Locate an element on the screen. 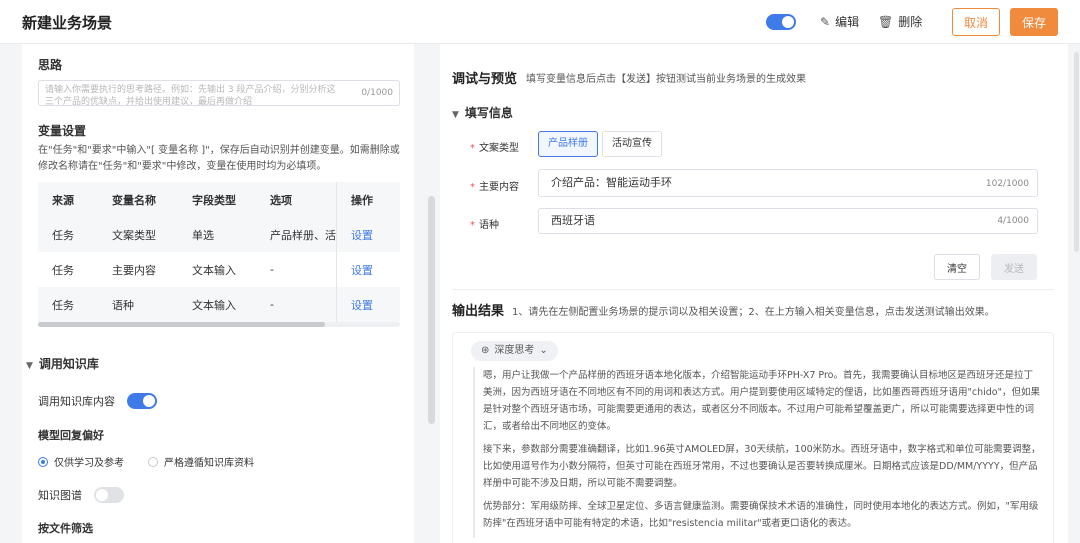 The height and width of the screenshot is (543, 1080). cell-name: 文案类型 is located at coordinates (138, 234).